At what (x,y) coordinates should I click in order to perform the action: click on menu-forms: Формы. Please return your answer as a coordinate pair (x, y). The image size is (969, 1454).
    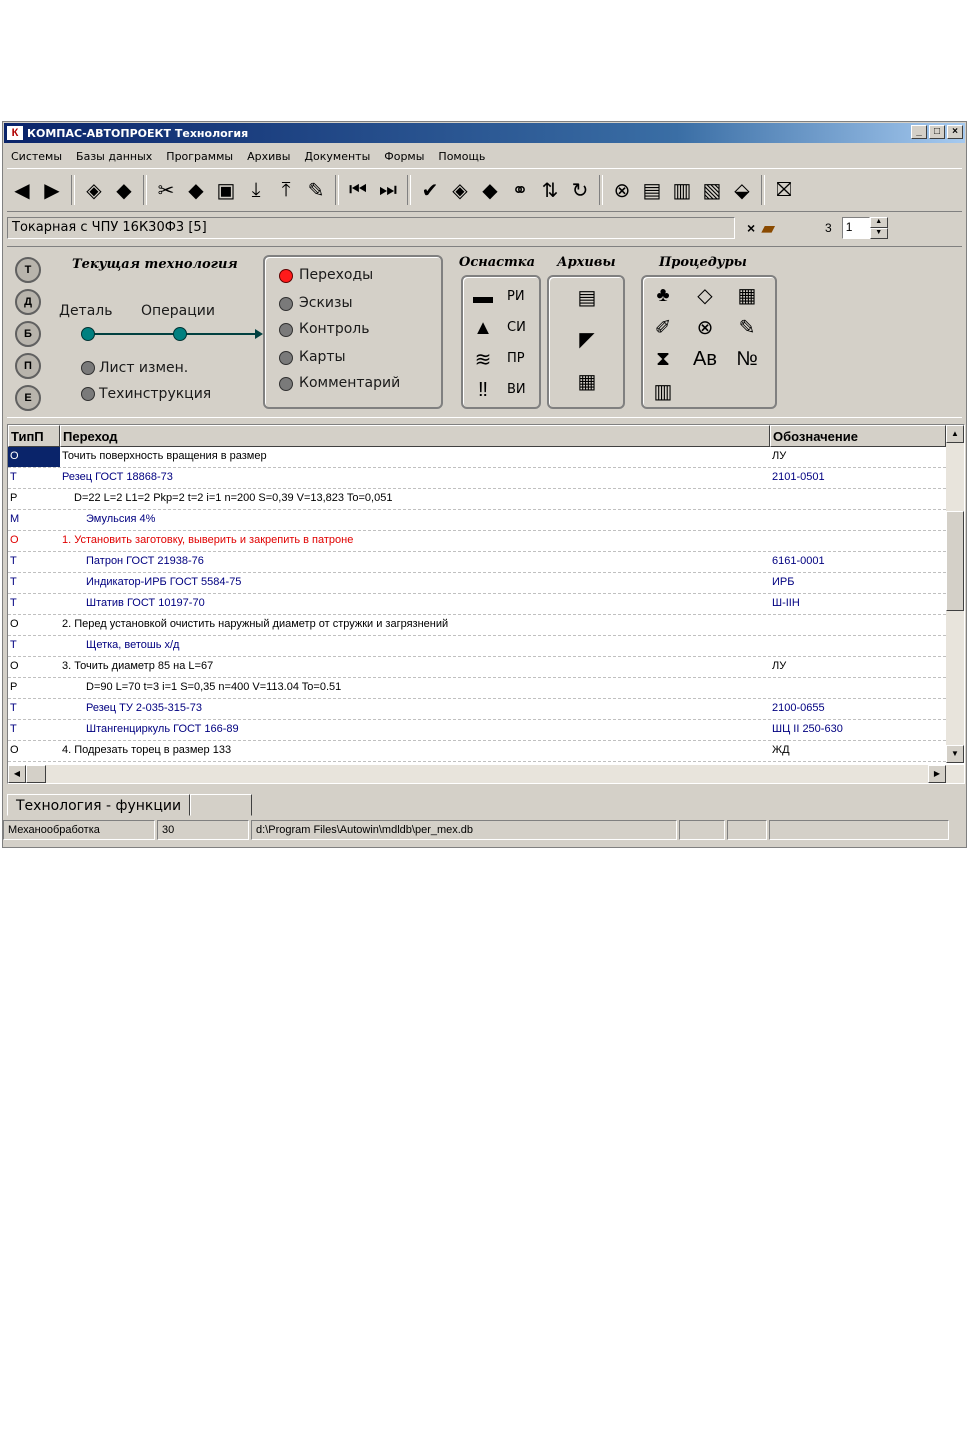
    Looking at the image, I should click on (404, 156).